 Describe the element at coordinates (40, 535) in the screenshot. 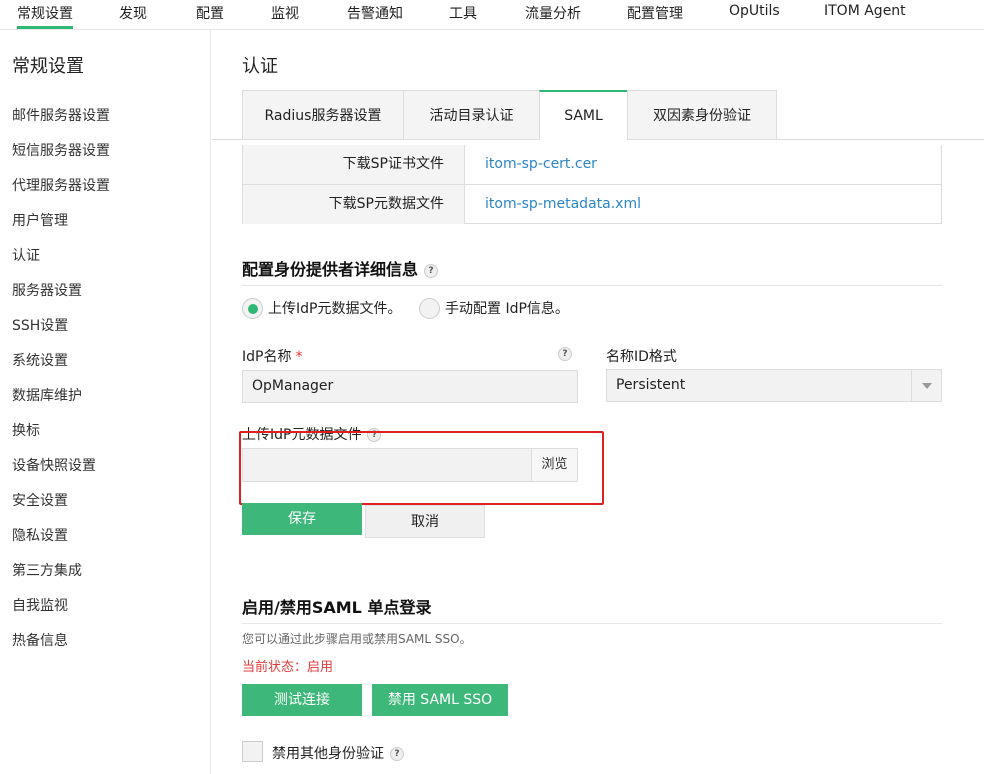

I see `sidebar-item-privacy-settings: 隐私设置` at that location.